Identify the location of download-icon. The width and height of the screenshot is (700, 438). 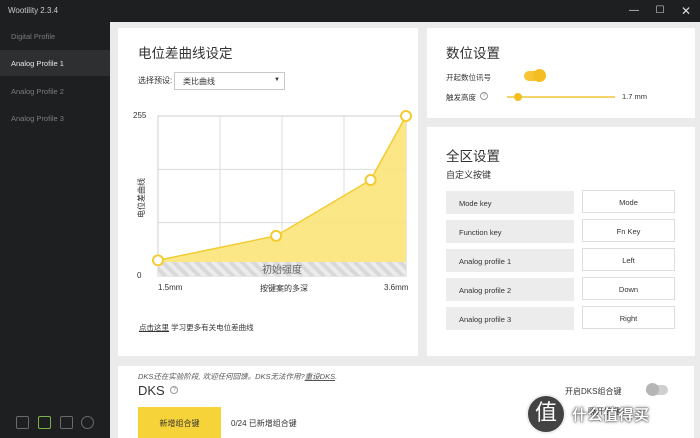
(44, 422).